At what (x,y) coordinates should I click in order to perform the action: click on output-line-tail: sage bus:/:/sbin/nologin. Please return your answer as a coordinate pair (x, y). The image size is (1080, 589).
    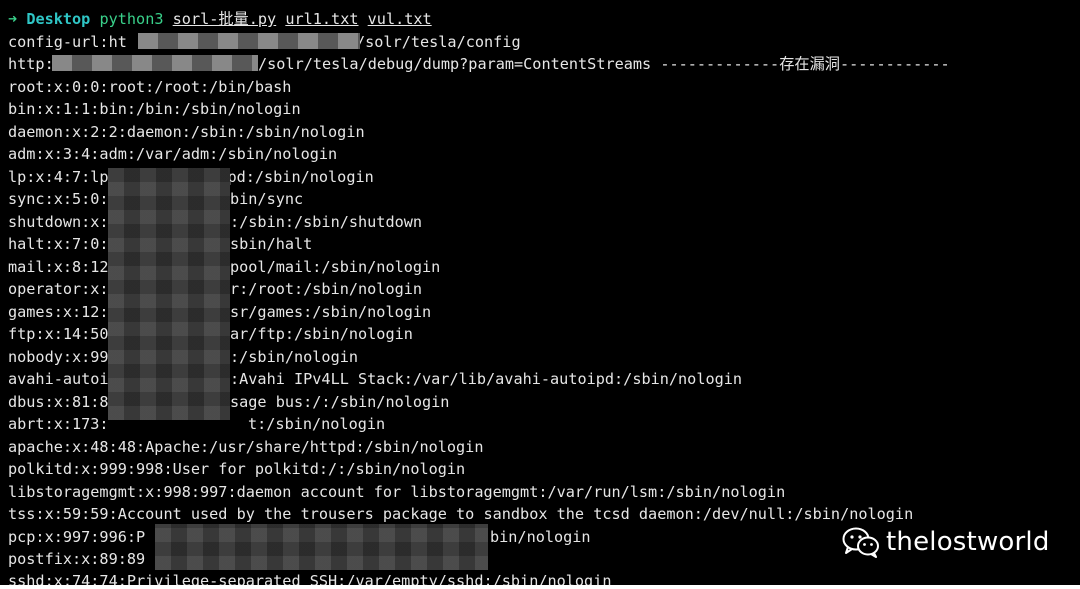
    Looking at the image, I should click on (340, 402).